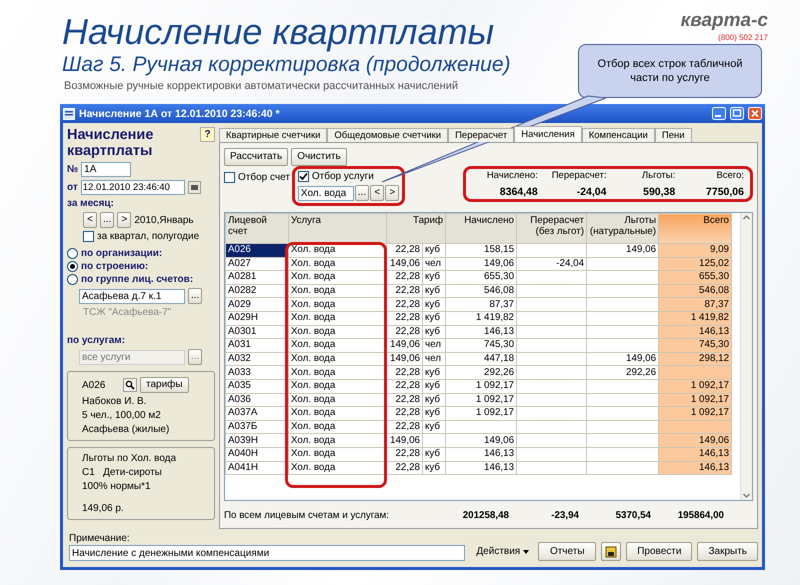  What do you see at coordinates (727, 551) in the screenshot?
I see `action-button: Закрыть` at bounding box center [727, 551].